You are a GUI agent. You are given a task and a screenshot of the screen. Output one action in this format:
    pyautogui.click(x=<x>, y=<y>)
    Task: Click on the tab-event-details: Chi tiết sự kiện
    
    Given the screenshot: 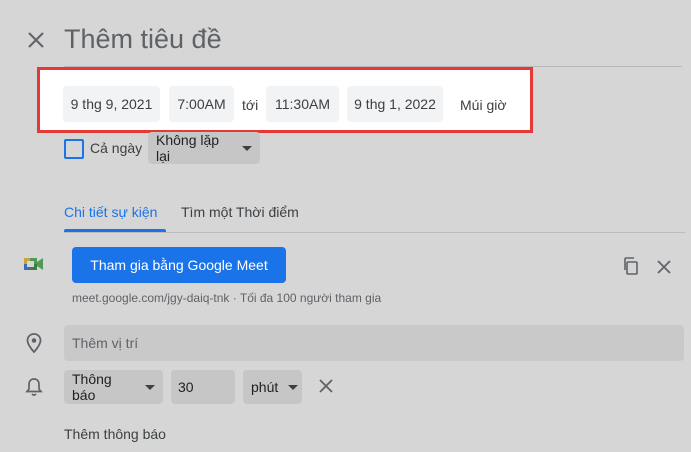 What is the action you would take?
    pyautogui.click(x=110, y=212)
    